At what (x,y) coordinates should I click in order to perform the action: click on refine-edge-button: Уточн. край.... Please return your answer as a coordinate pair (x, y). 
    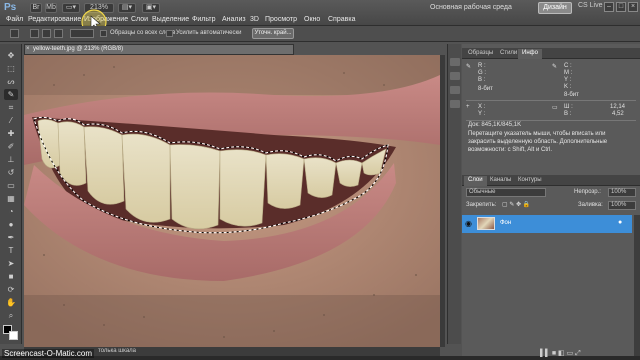
    Looking at the image, I should click on (273, 33).